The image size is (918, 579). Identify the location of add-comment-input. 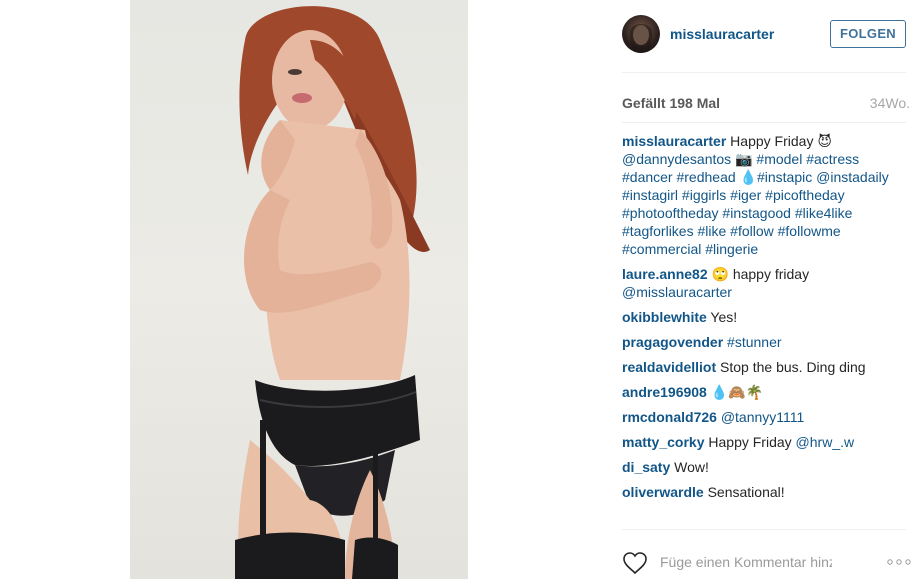
(746, 562).